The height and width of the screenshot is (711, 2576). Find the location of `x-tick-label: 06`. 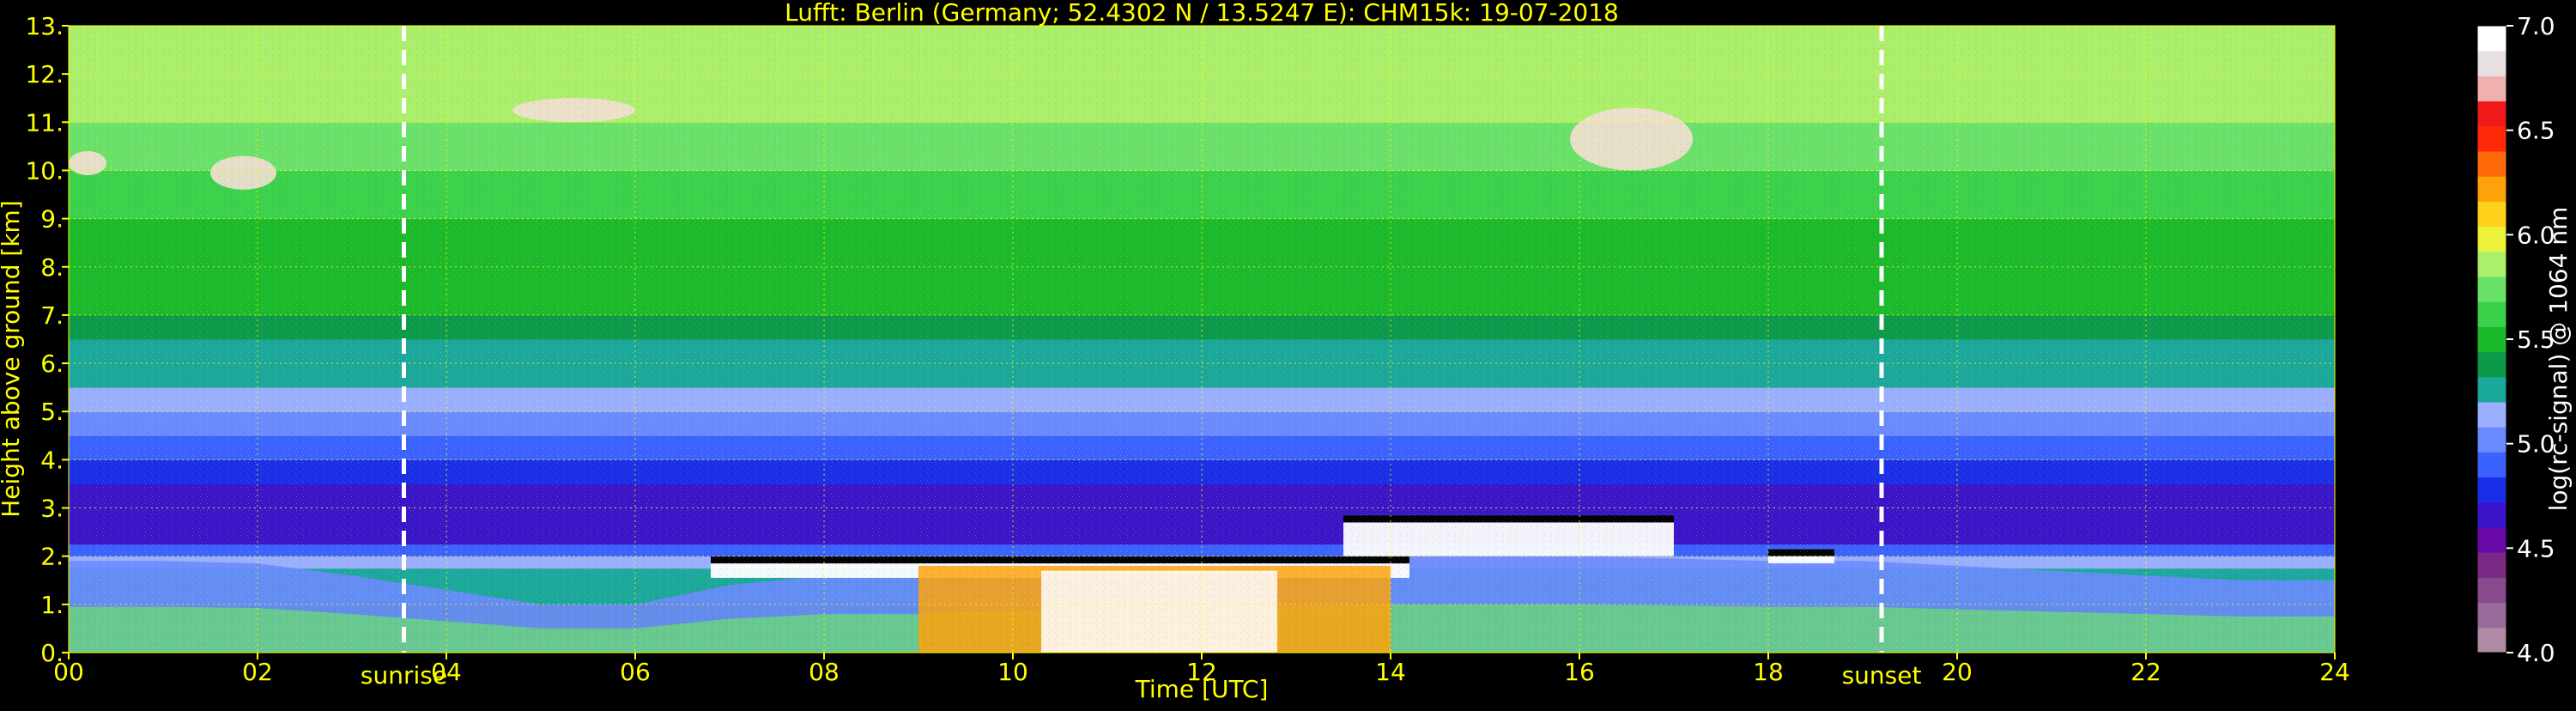

x-tick-label: 06 is located at coordinates (635, 672).